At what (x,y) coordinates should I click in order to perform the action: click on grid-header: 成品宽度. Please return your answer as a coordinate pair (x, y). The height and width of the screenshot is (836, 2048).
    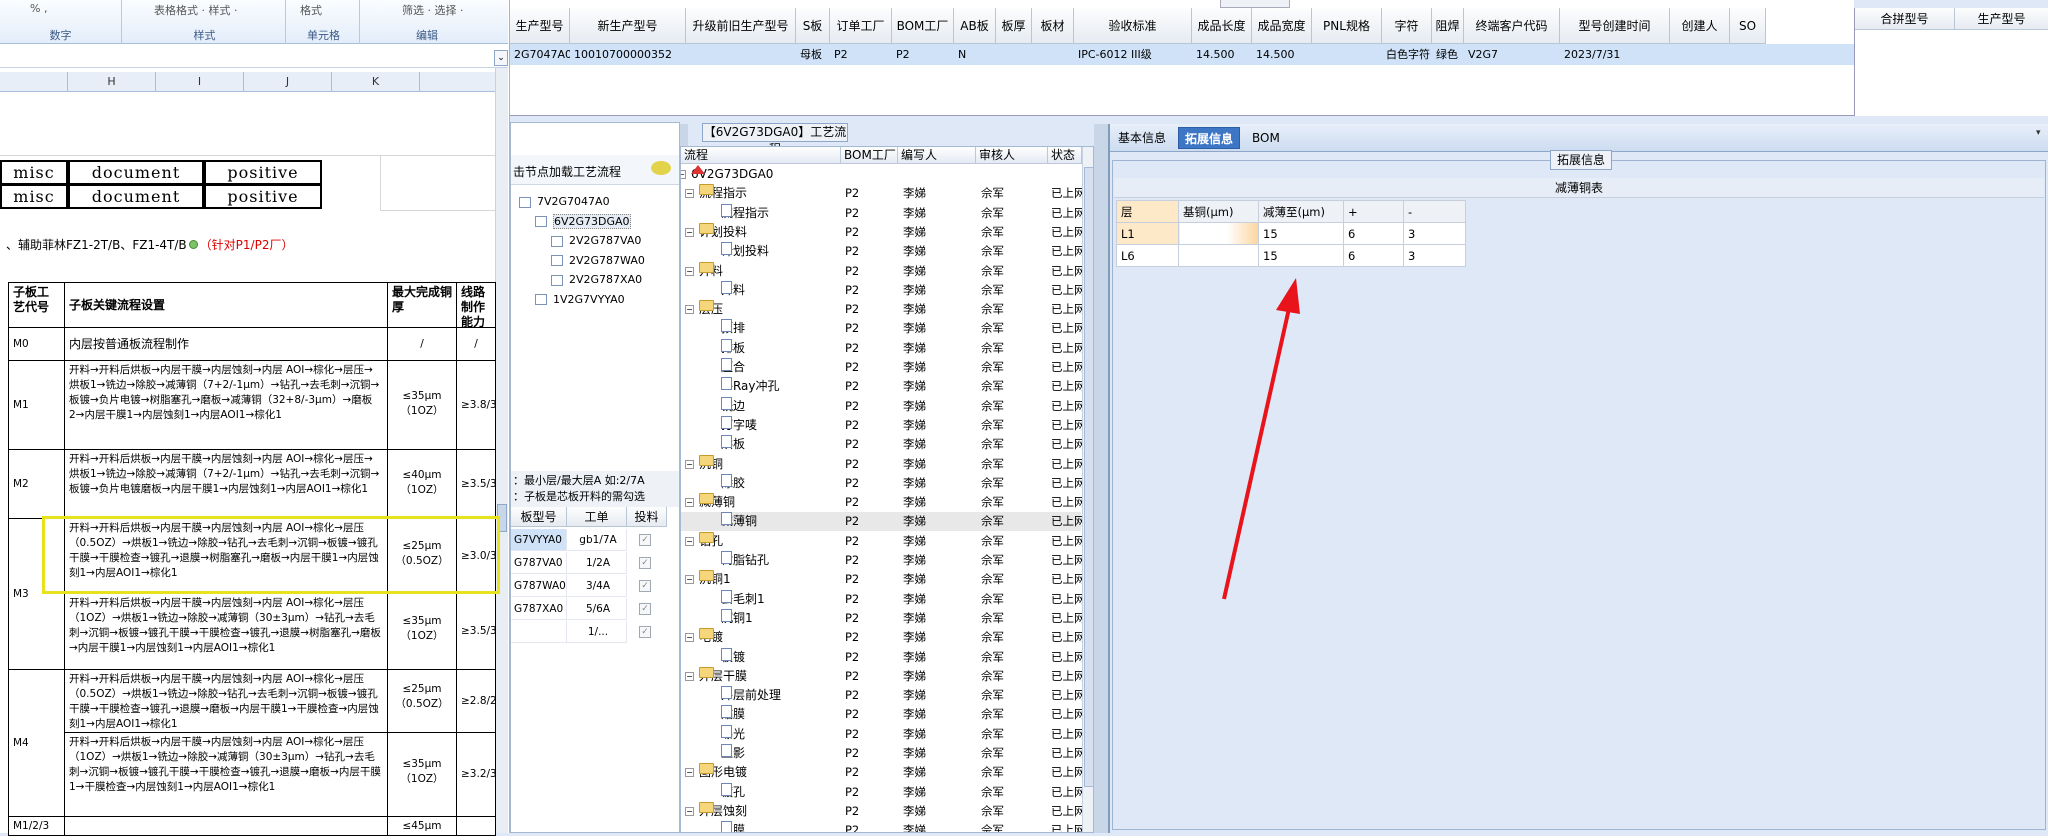
    Looking at the image, I should click on (1282, 26).